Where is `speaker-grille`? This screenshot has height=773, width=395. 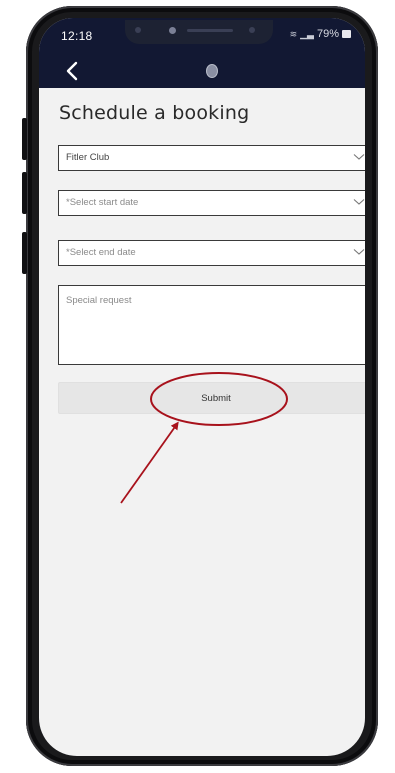
speaker-grille is located at coordinates (210, 30).